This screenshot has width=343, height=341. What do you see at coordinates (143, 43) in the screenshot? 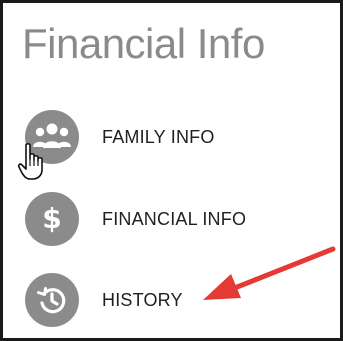
I see `panel-title: Financial Info` at bounding box center [143, 43].